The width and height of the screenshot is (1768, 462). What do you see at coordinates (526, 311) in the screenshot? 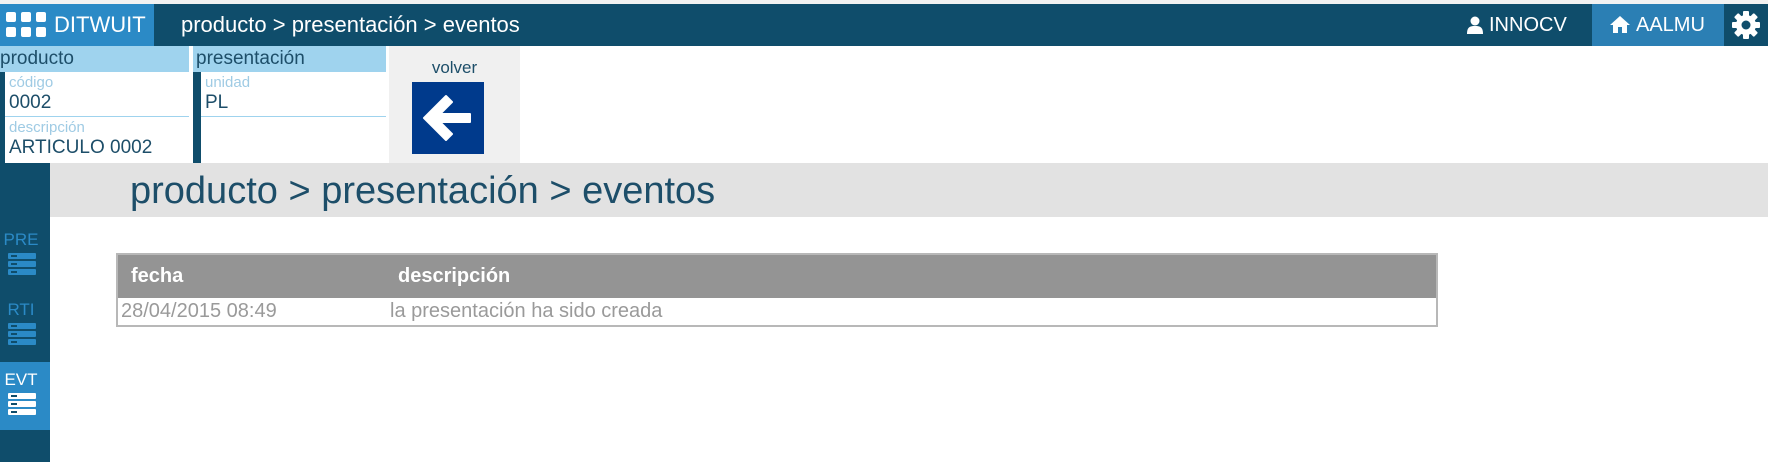
I see `cell-descripcion: la presentación ha sido creada` at bounding box center [526, 311].